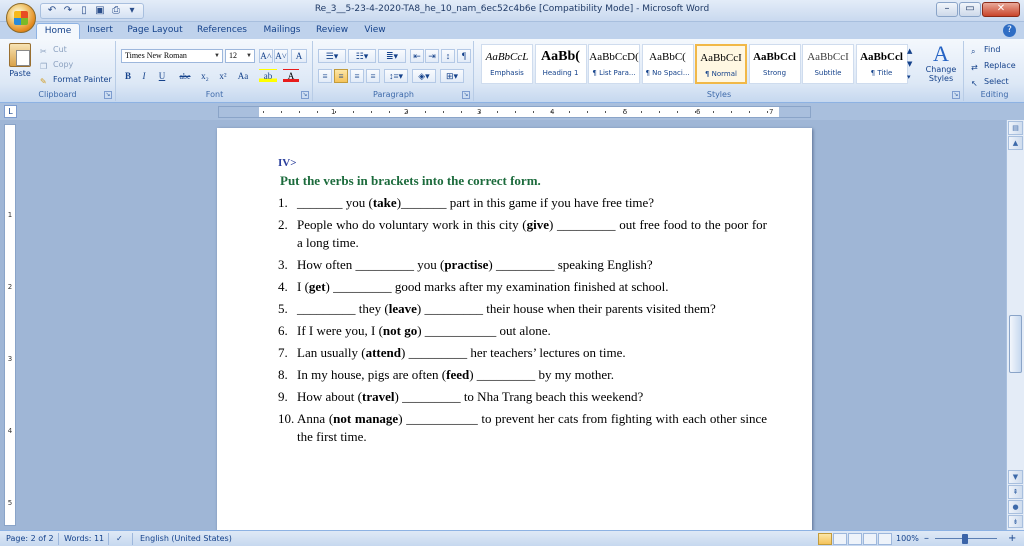  What do you see at coordinates (1015, 492) in the screenshot?
I see `previous-page-button: ⇞` at bounding box center [1015, 492].